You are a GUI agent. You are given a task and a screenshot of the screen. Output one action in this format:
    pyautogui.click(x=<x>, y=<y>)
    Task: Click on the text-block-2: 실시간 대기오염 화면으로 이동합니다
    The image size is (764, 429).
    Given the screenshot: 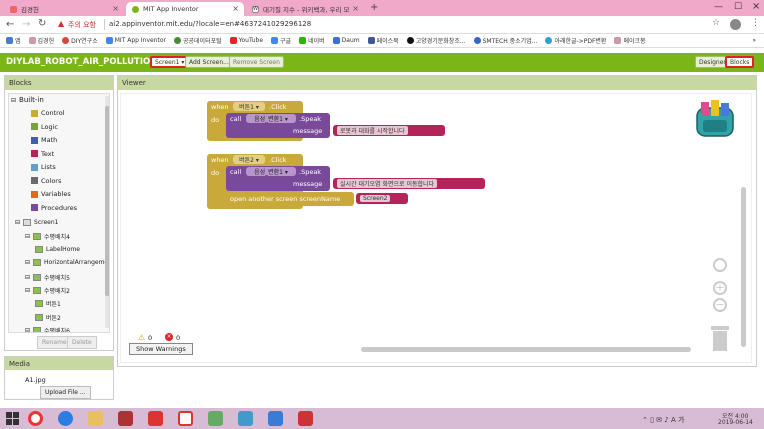 What is the action you would take?
    pyautogui.click(x=409, y=183)
    